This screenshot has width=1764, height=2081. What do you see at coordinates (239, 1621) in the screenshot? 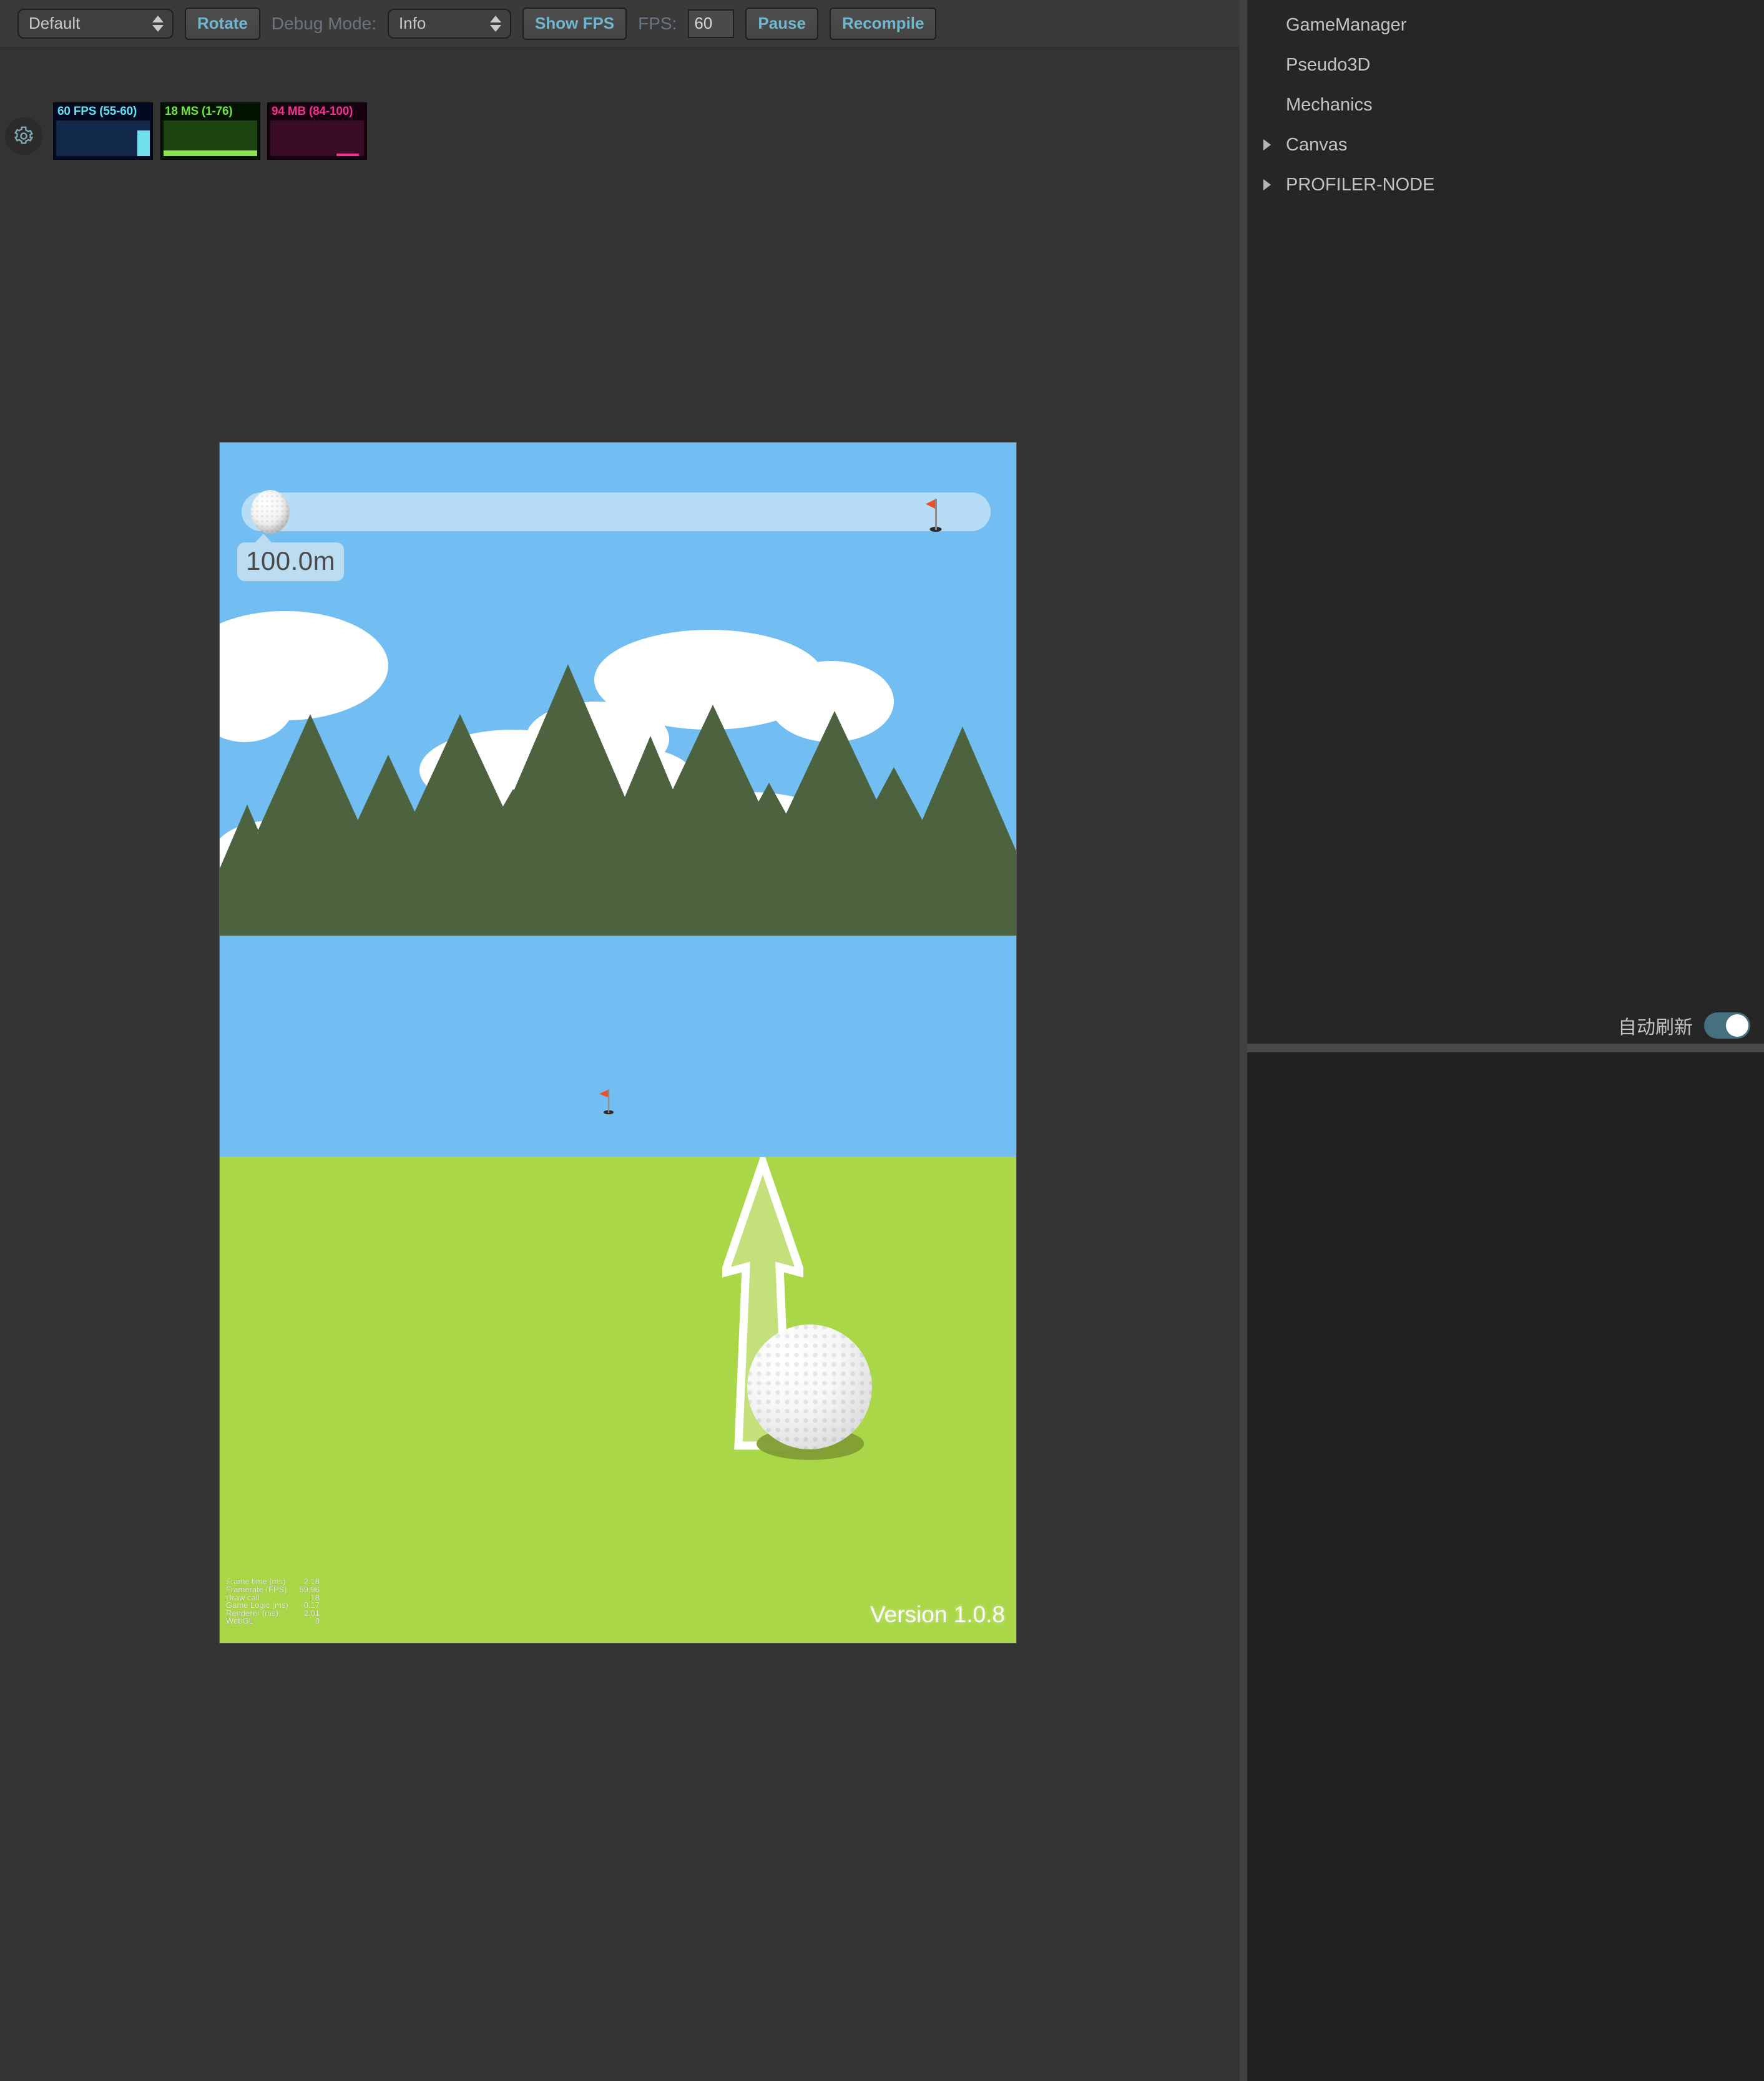
I see `profiler-key: WebGL` at bounding box center [239, 1621].